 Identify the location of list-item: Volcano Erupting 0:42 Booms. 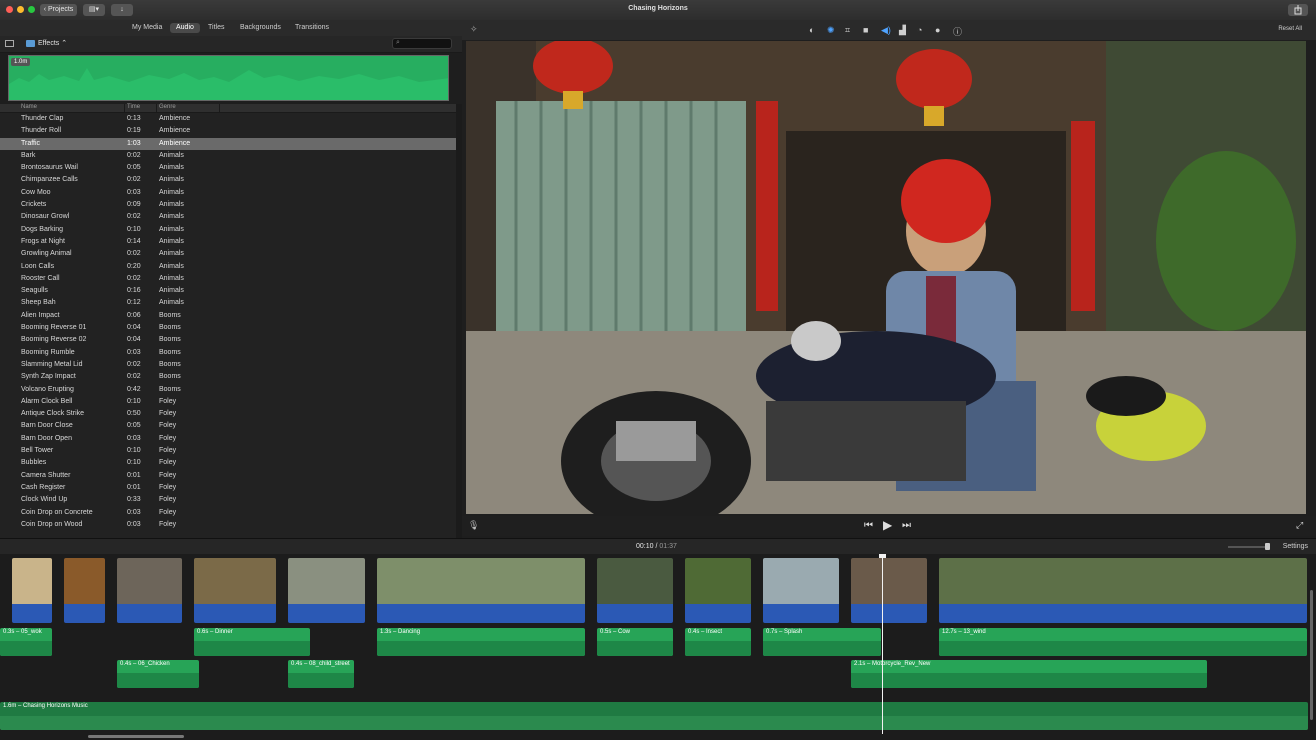
(228, 390).